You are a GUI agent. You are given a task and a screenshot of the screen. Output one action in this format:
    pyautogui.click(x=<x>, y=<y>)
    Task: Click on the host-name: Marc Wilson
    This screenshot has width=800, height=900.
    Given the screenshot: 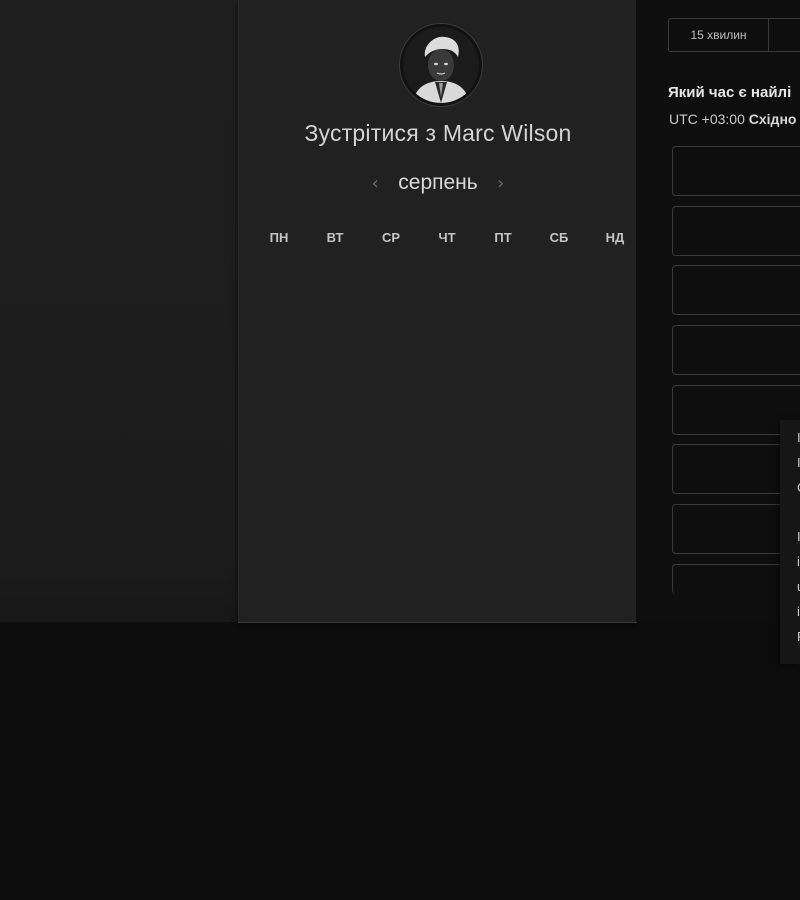 What is the action you would take?
    pyautogui.click(x=507, y=133)
    